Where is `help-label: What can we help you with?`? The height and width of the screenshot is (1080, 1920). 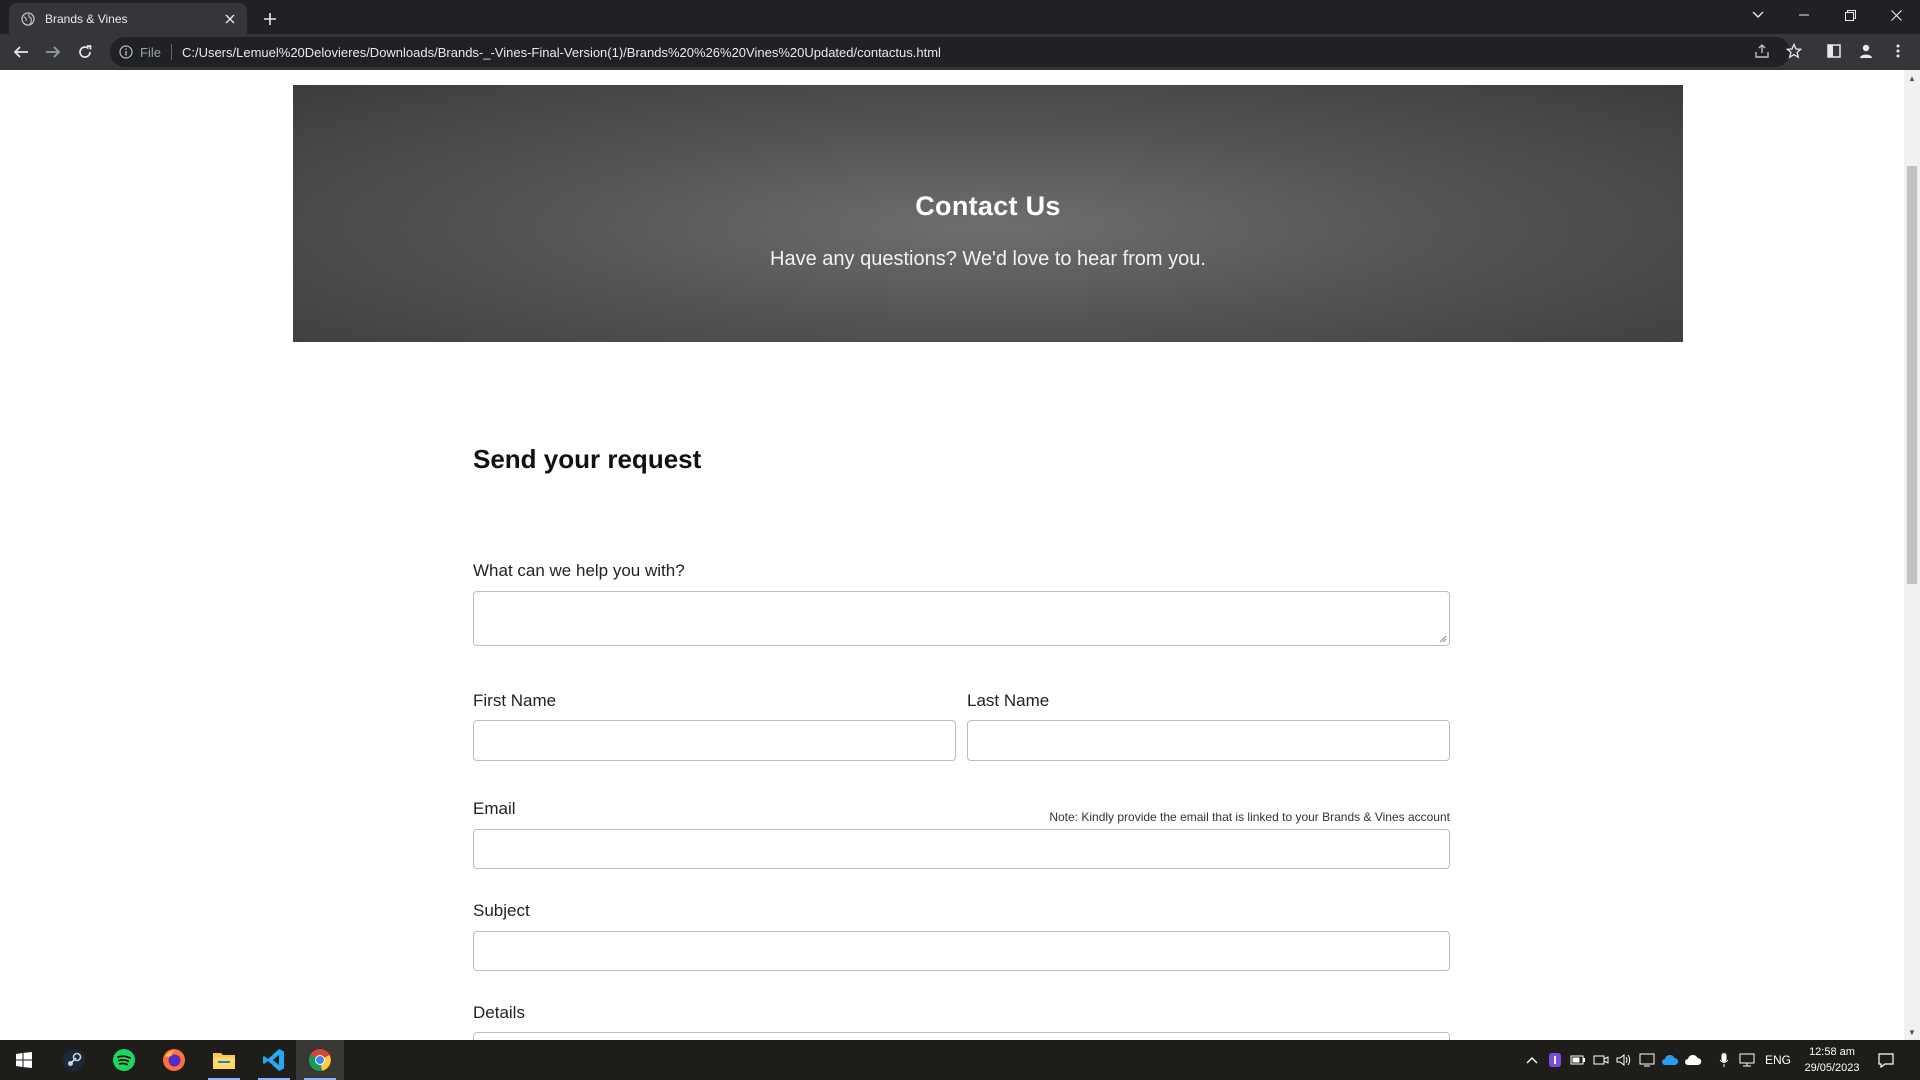 help-label: What can we help you with? is located at coordinates (579, 570).